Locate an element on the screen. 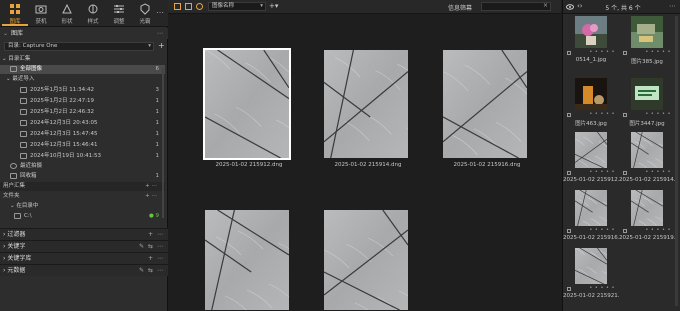 This screenshot has width=680, height=311. row-label: 最近拍摄 is located at coordinates (31, 166).